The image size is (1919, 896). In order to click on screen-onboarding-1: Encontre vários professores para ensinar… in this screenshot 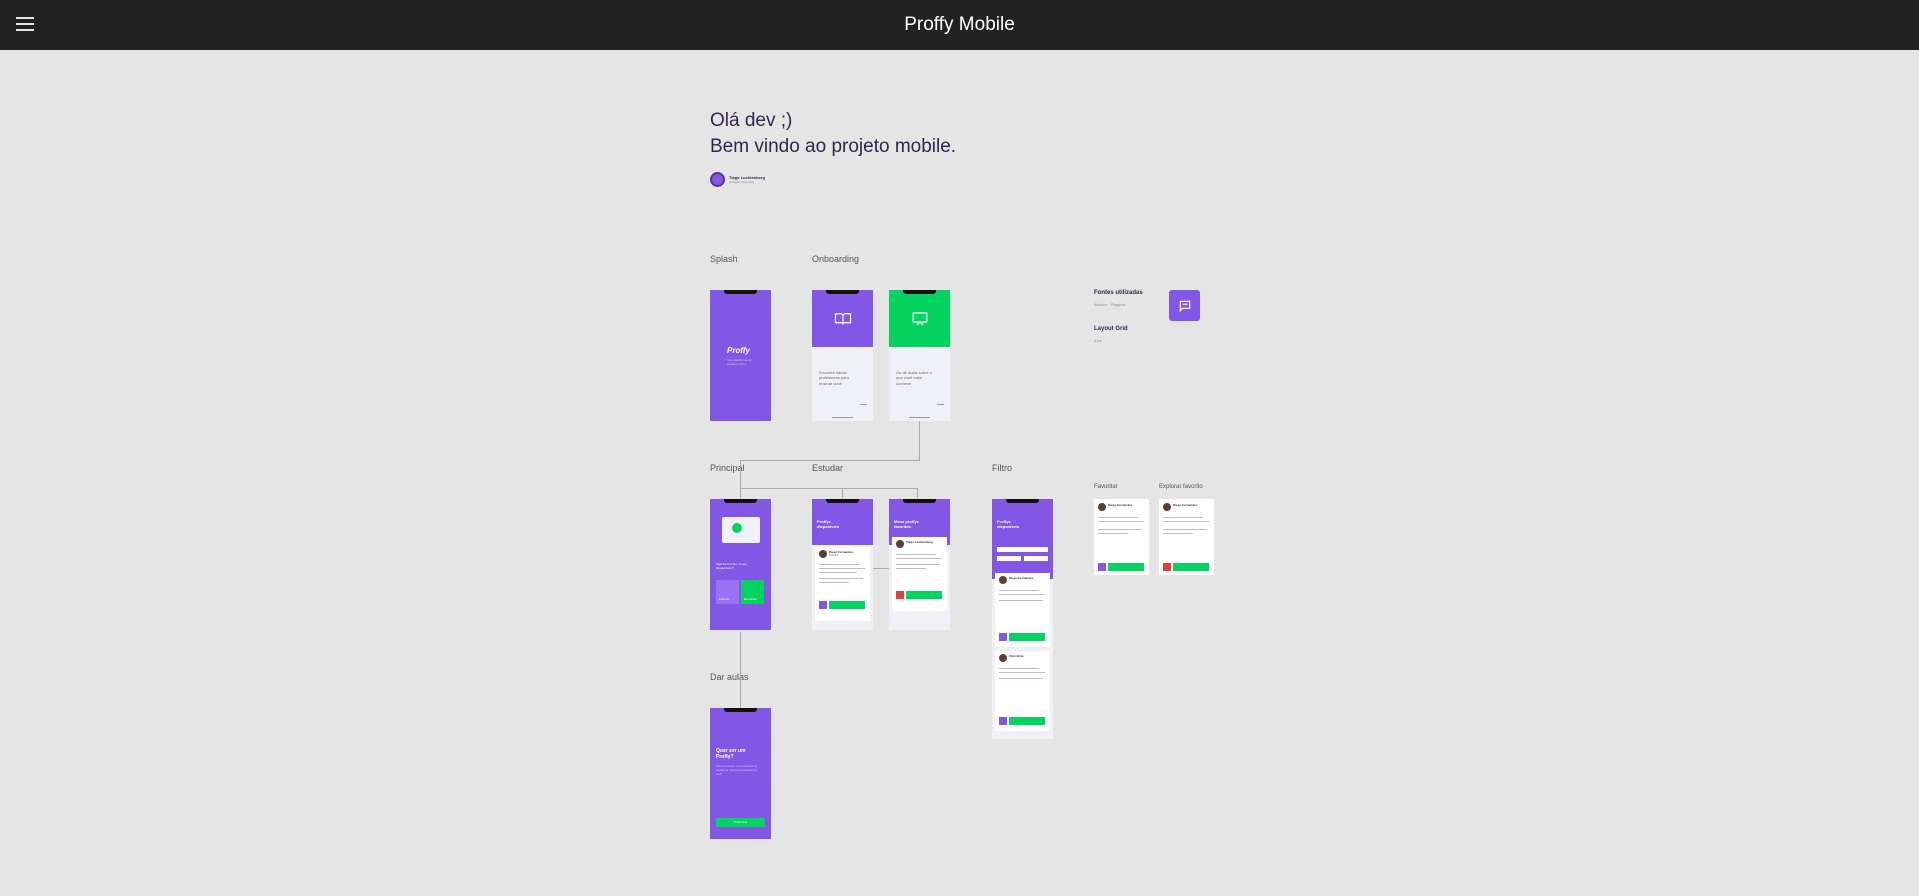, I will do `click(842, 355)`.